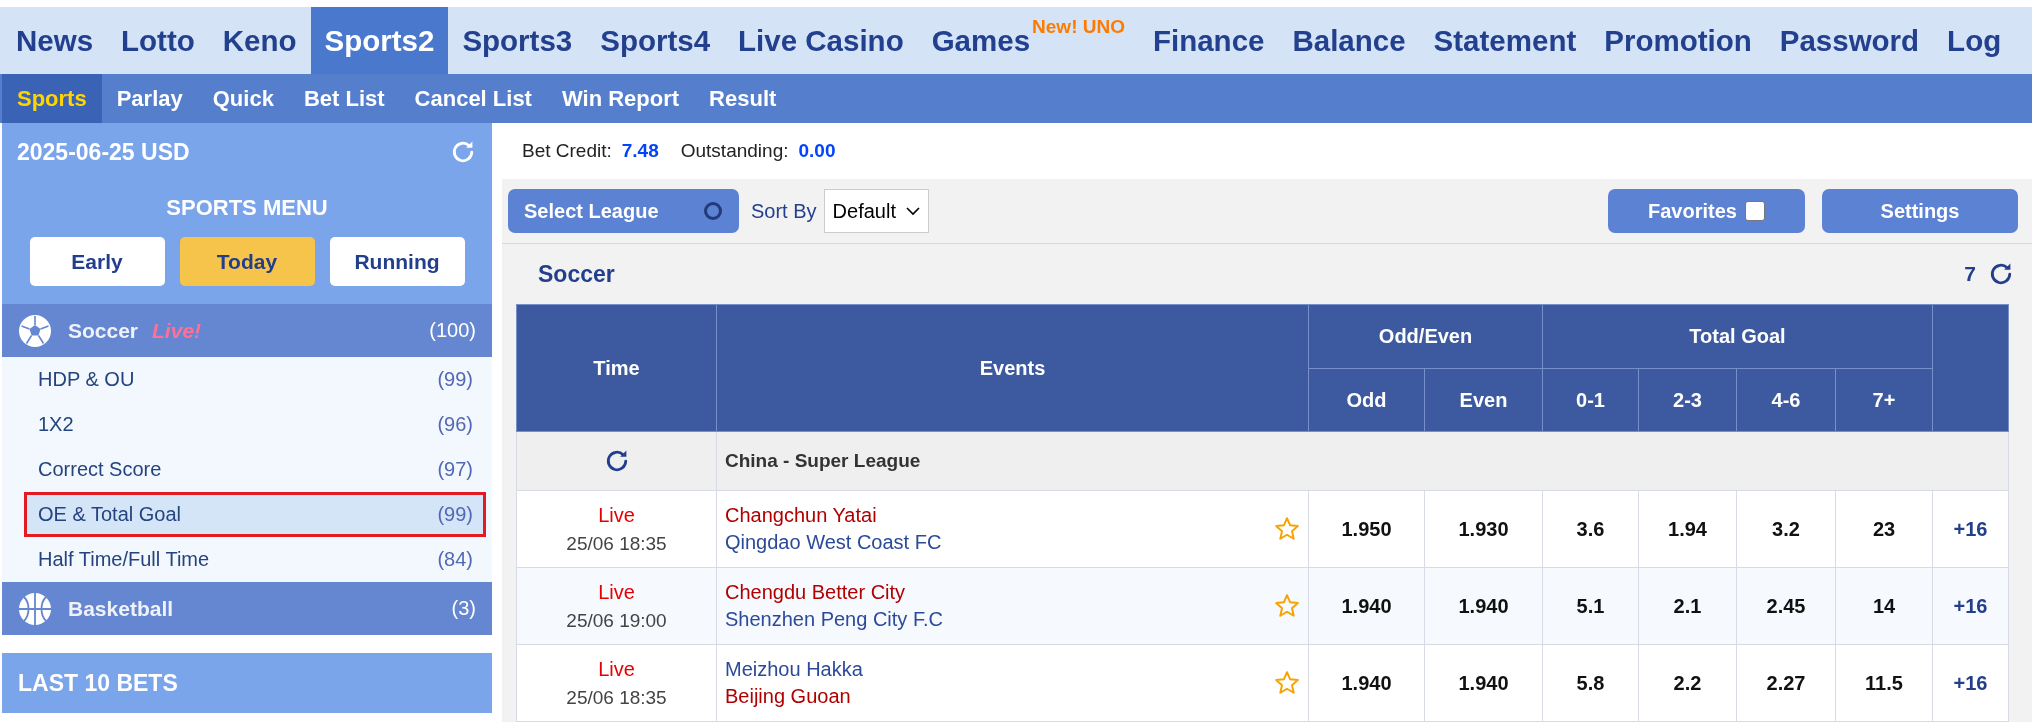  What do you see at coordinates (397, 261) in the screenshot?
I see `period-button: Running` at bounding box center [397, 261].